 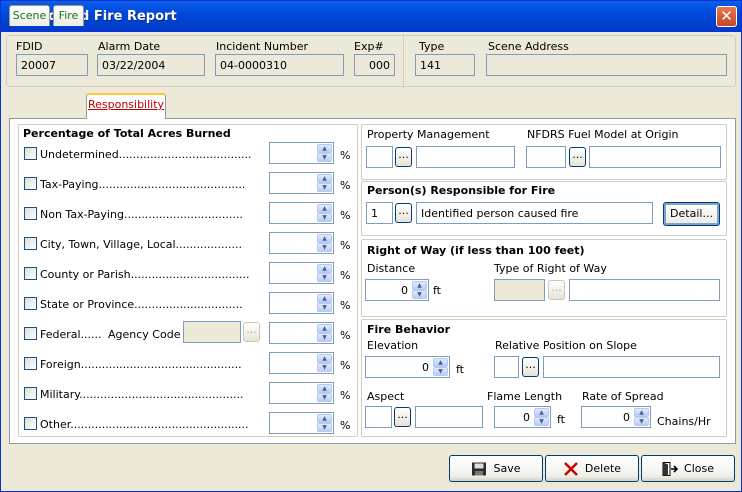 What do you see at coordinates (371, 16) in the screenshot?
I see `title-bar: Wildland Fire Report ✕` at bounding box center [371, 16].